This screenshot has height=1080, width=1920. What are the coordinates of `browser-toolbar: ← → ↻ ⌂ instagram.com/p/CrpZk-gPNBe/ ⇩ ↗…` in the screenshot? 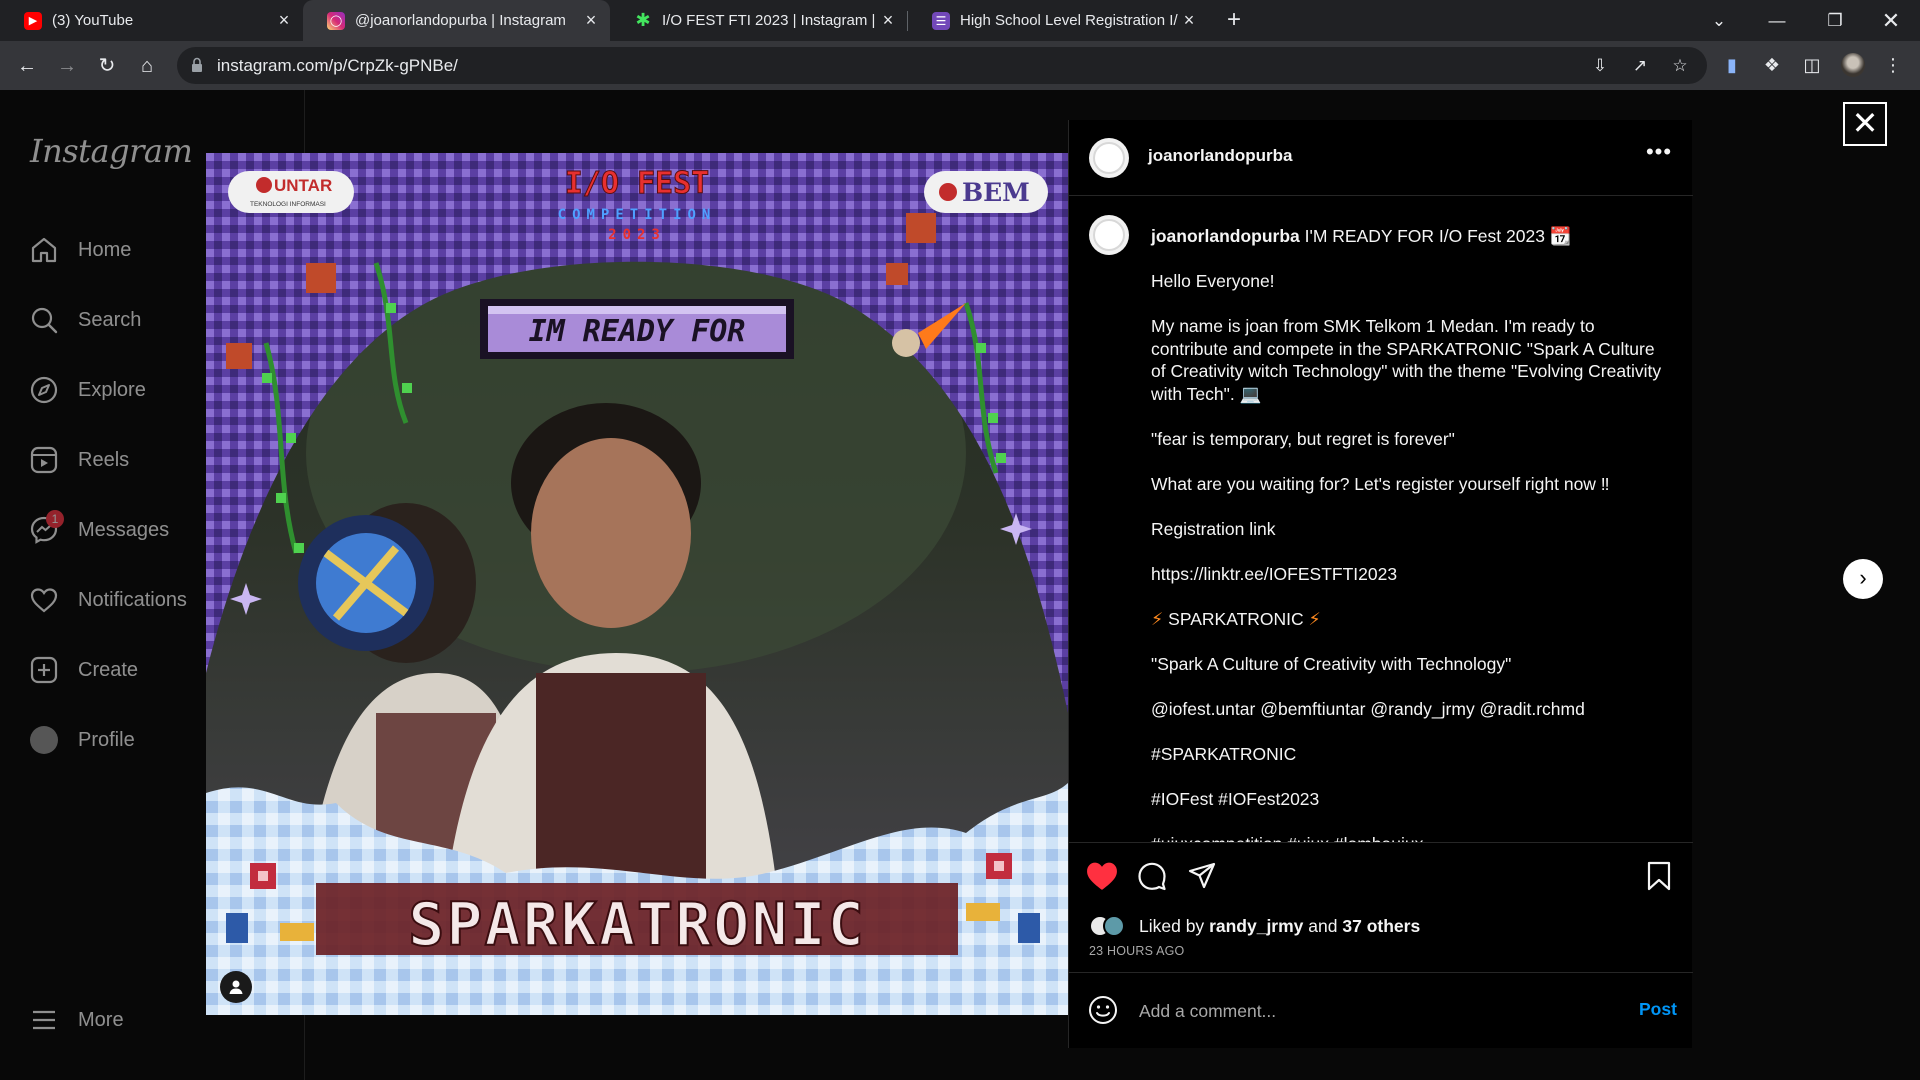 It's located at (960, 65).